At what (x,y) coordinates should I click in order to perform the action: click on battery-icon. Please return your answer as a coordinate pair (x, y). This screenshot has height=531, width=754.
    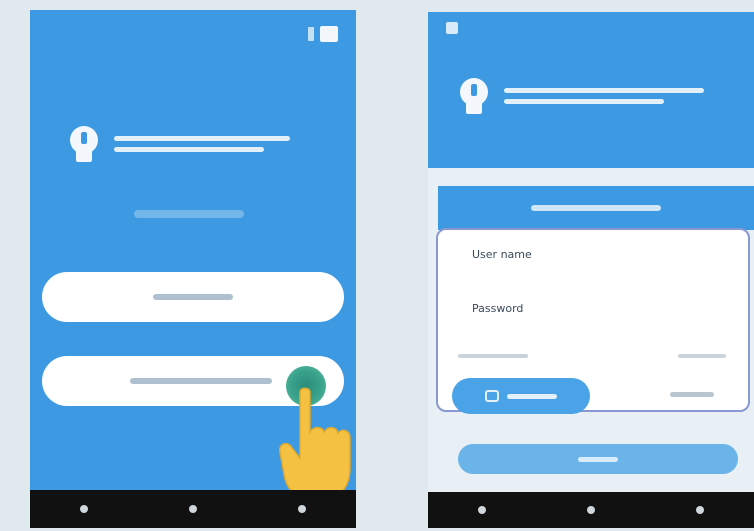
    Looking at the image, I should click on (329, 34).